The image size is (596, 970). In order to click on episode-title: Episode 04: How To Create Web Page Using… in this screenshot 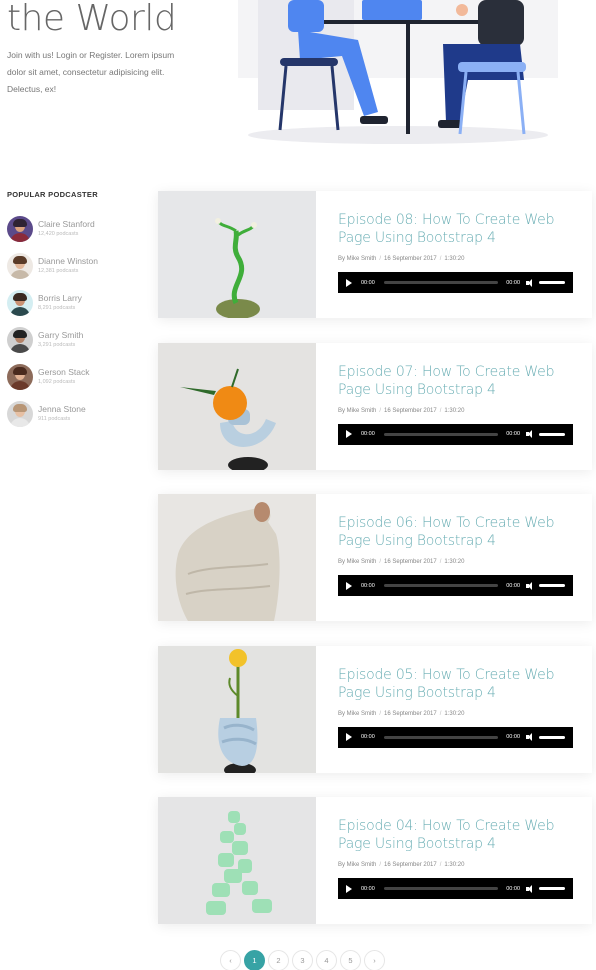, I will do `click(458, 835)`.